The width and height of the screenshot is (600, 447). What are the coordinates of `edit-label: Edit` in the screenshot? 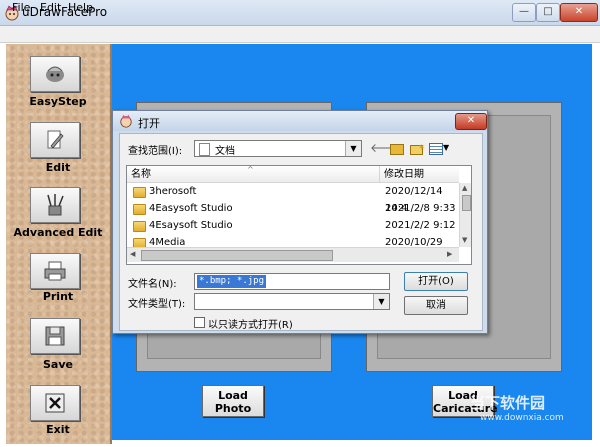 It's located at (58, 167).